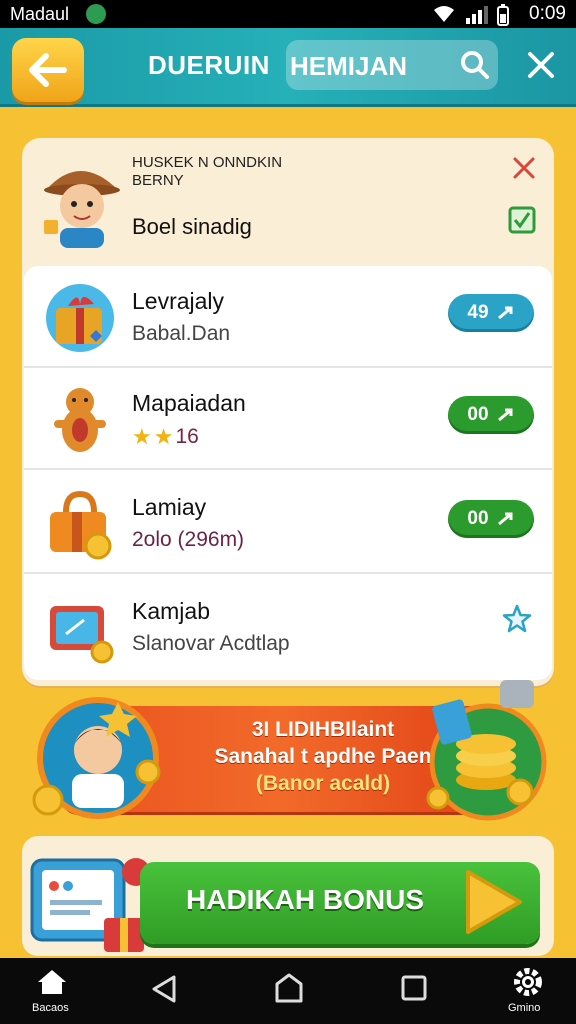  I want to click on item-rating: ★ ★ 16, so click(165, 437).